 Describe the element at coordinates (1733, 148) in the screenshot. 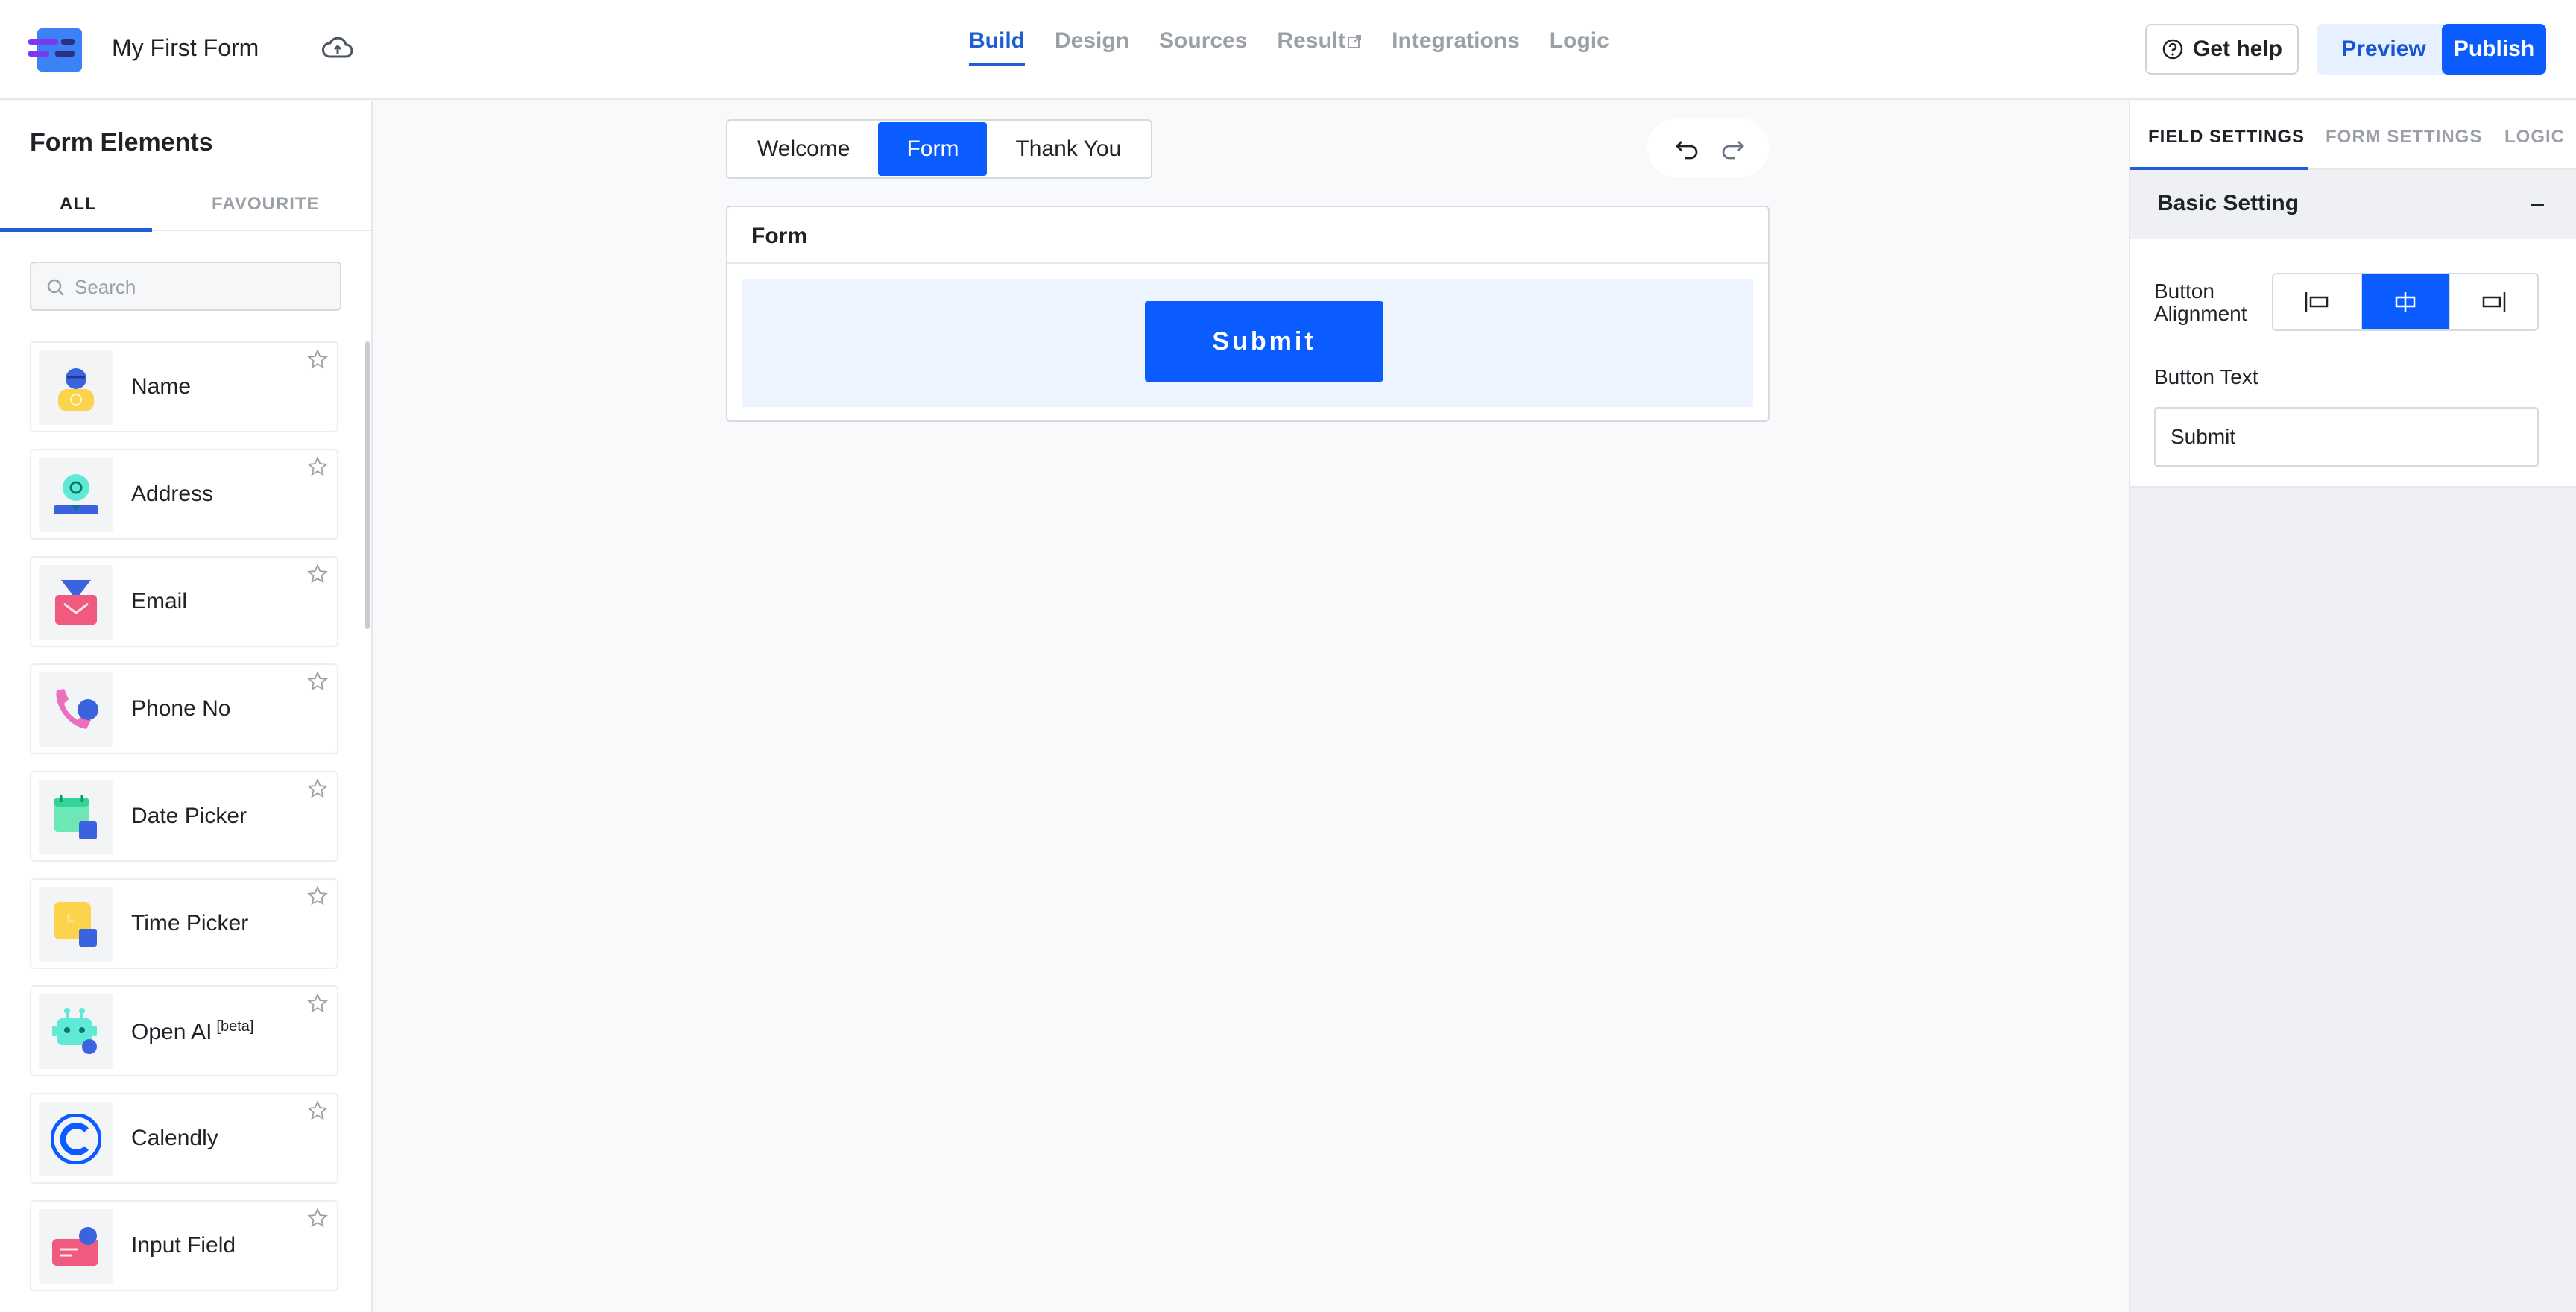

I see `redo-icon` at that location.